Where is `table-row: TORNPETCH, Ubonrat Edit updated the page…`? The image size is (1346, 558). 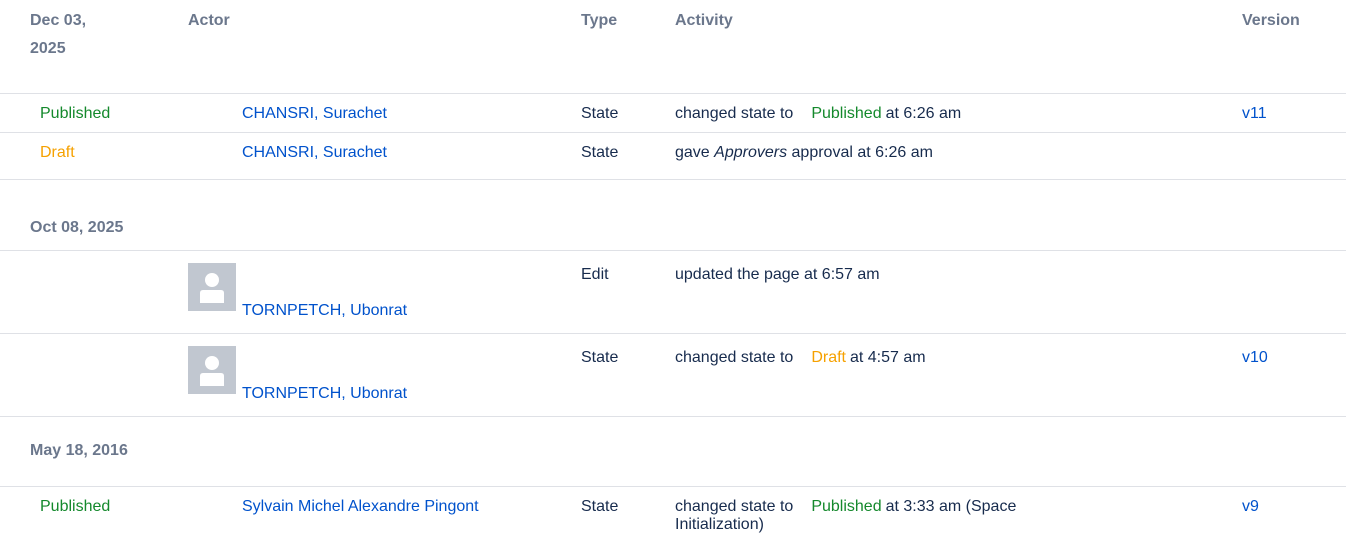
table-row: TORNPETCH, Ubonrat Edit updated the page… is located at coordinates (673, 292).